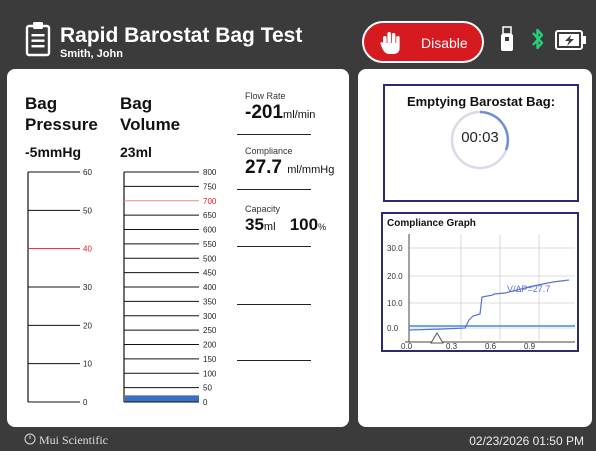 The height and width of the screenshot is (451, 596). Describe the element at coordinates (526, 441) in the screenshot. I see `datetime: 02/23/2026 01:50 PM` at that location.